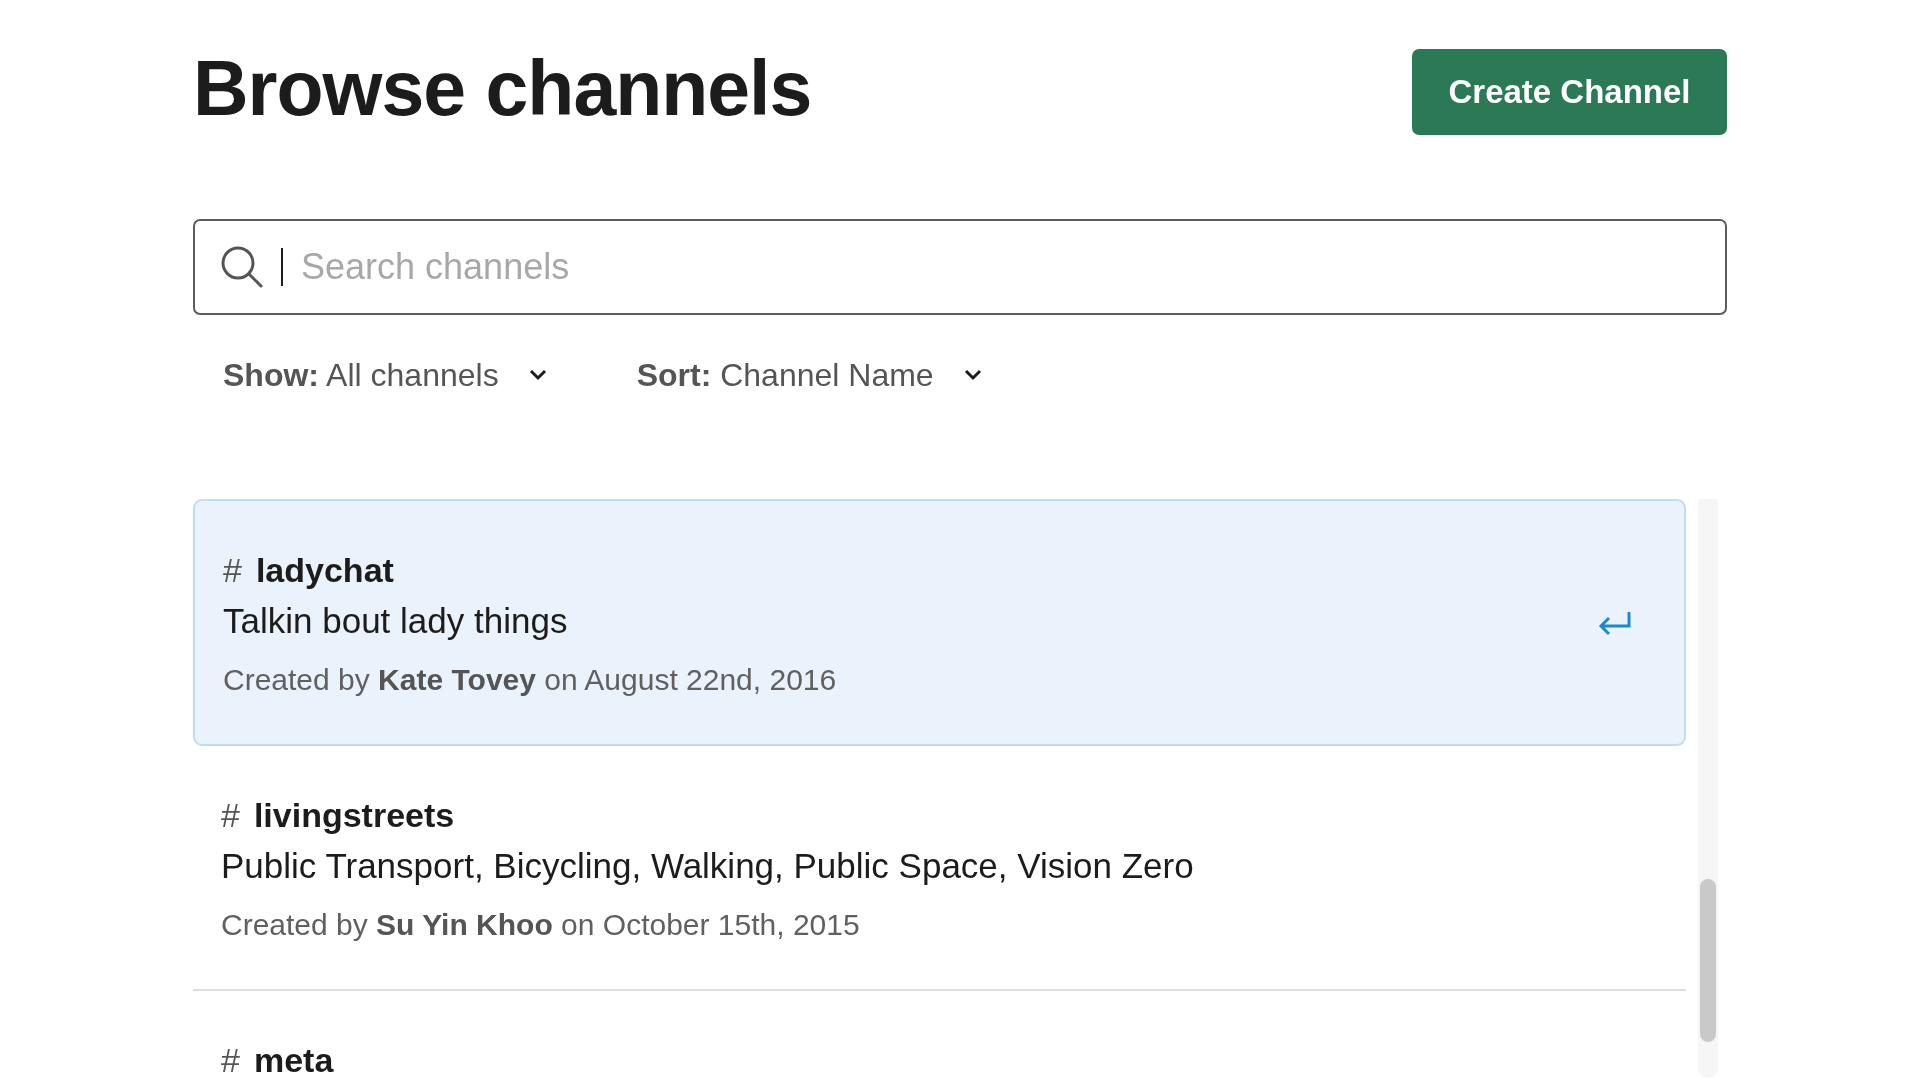  What do you see at coordinates (960, 267) in the screenshot?
I see `search-field: Search channels` at bounding box center [960, 267].